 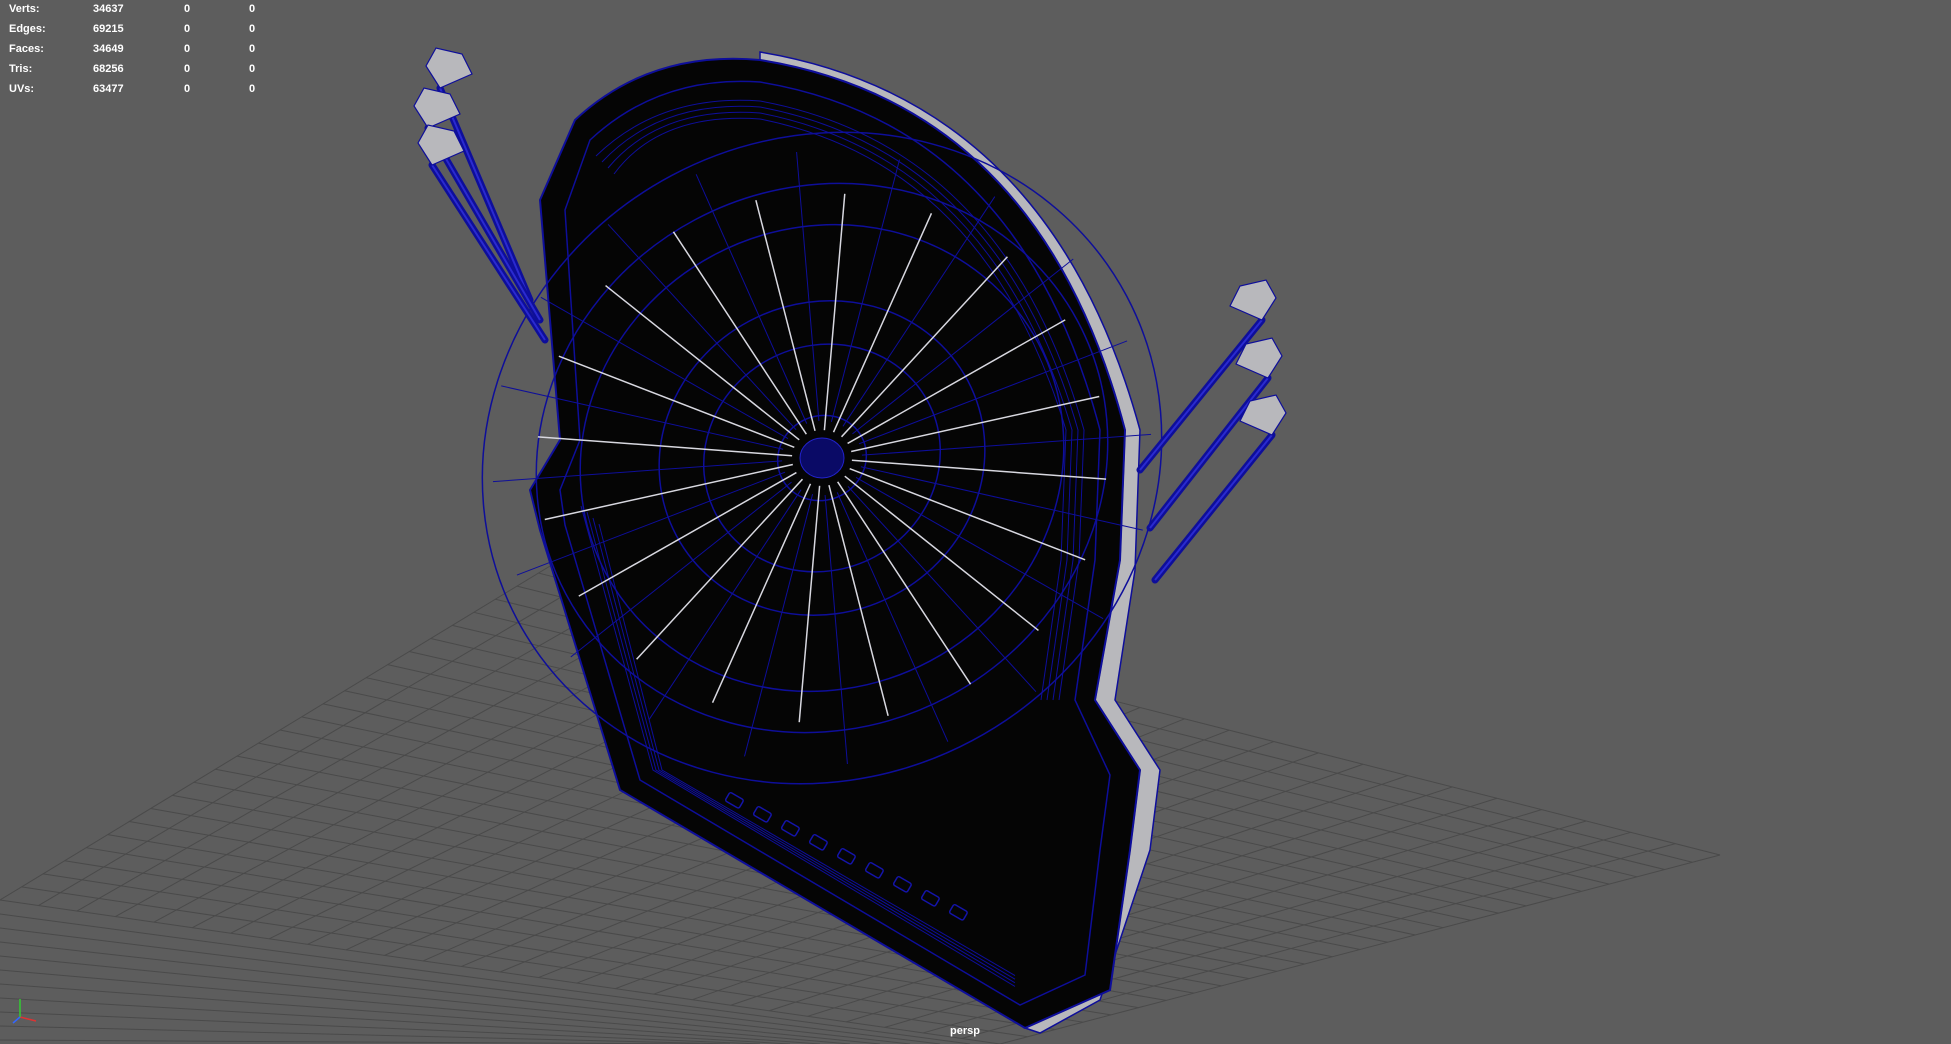 What do you see at coordinates (26, 49) in the screenshot?
I see `hud-label: Faces:` at bounding box center [26, 49].